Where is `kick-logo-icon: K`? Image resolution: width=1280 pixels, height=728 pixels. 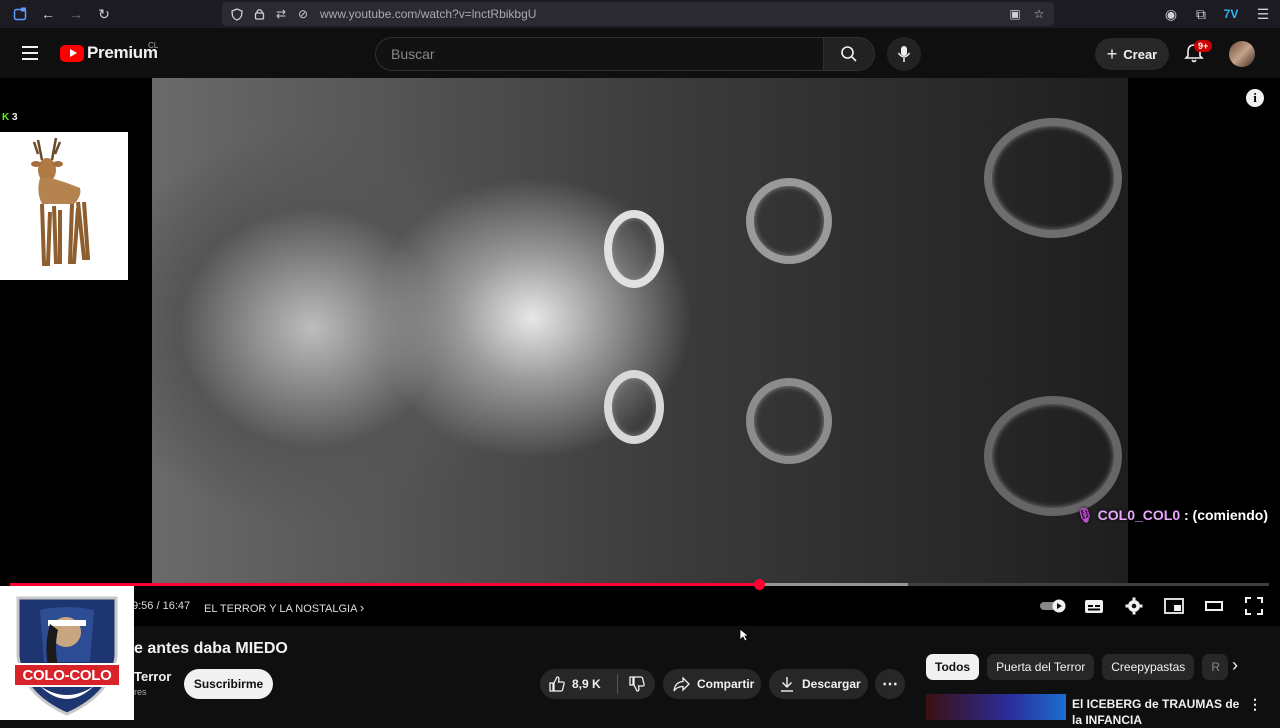
kick-logo-icon: K is located at coordinates (6, 117).